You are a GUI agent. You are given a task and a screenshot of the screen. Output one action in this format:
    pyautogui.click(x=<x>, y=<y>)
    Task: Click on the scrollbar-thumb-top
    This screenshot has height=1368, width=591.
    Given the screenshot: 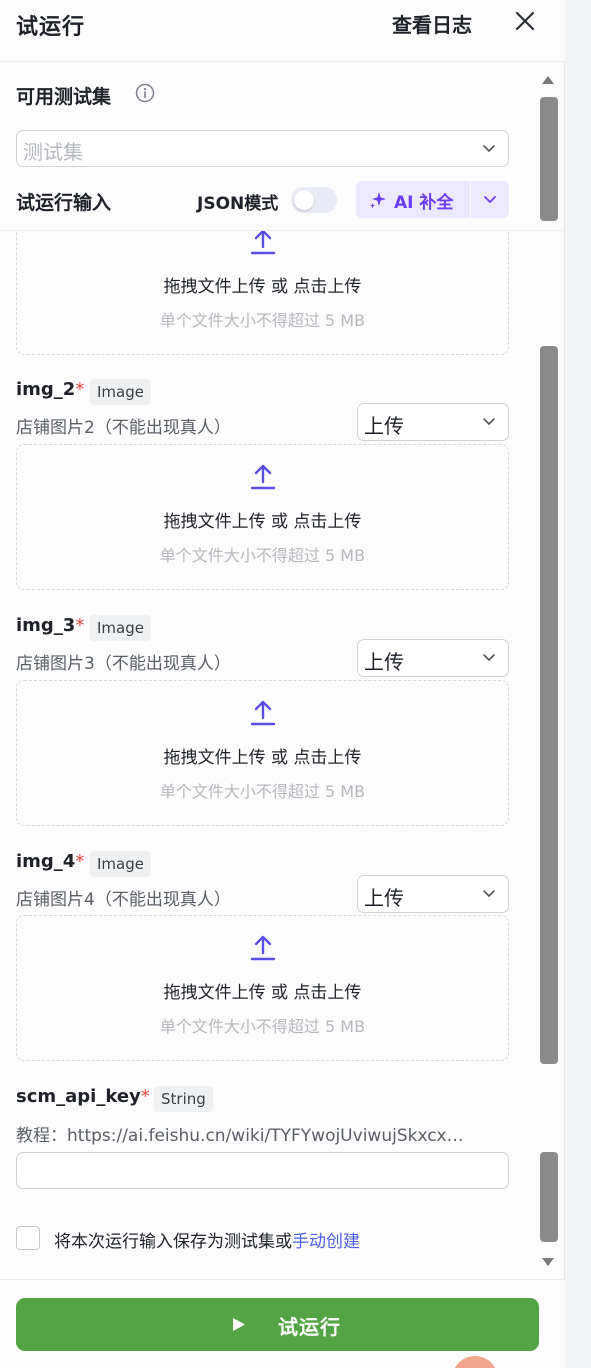 What is the action you would take?
    pyautogui.click(x=549, y=159)
    